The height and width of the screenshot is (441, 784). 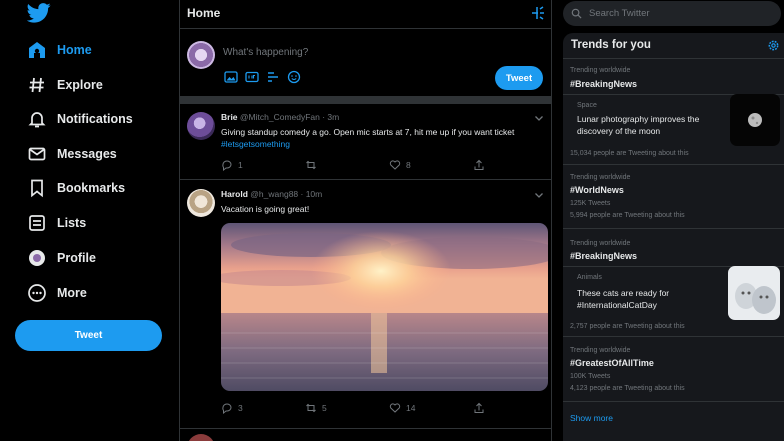 I want to click on nav-item-profile: Profile, so click(x=61, y=258).